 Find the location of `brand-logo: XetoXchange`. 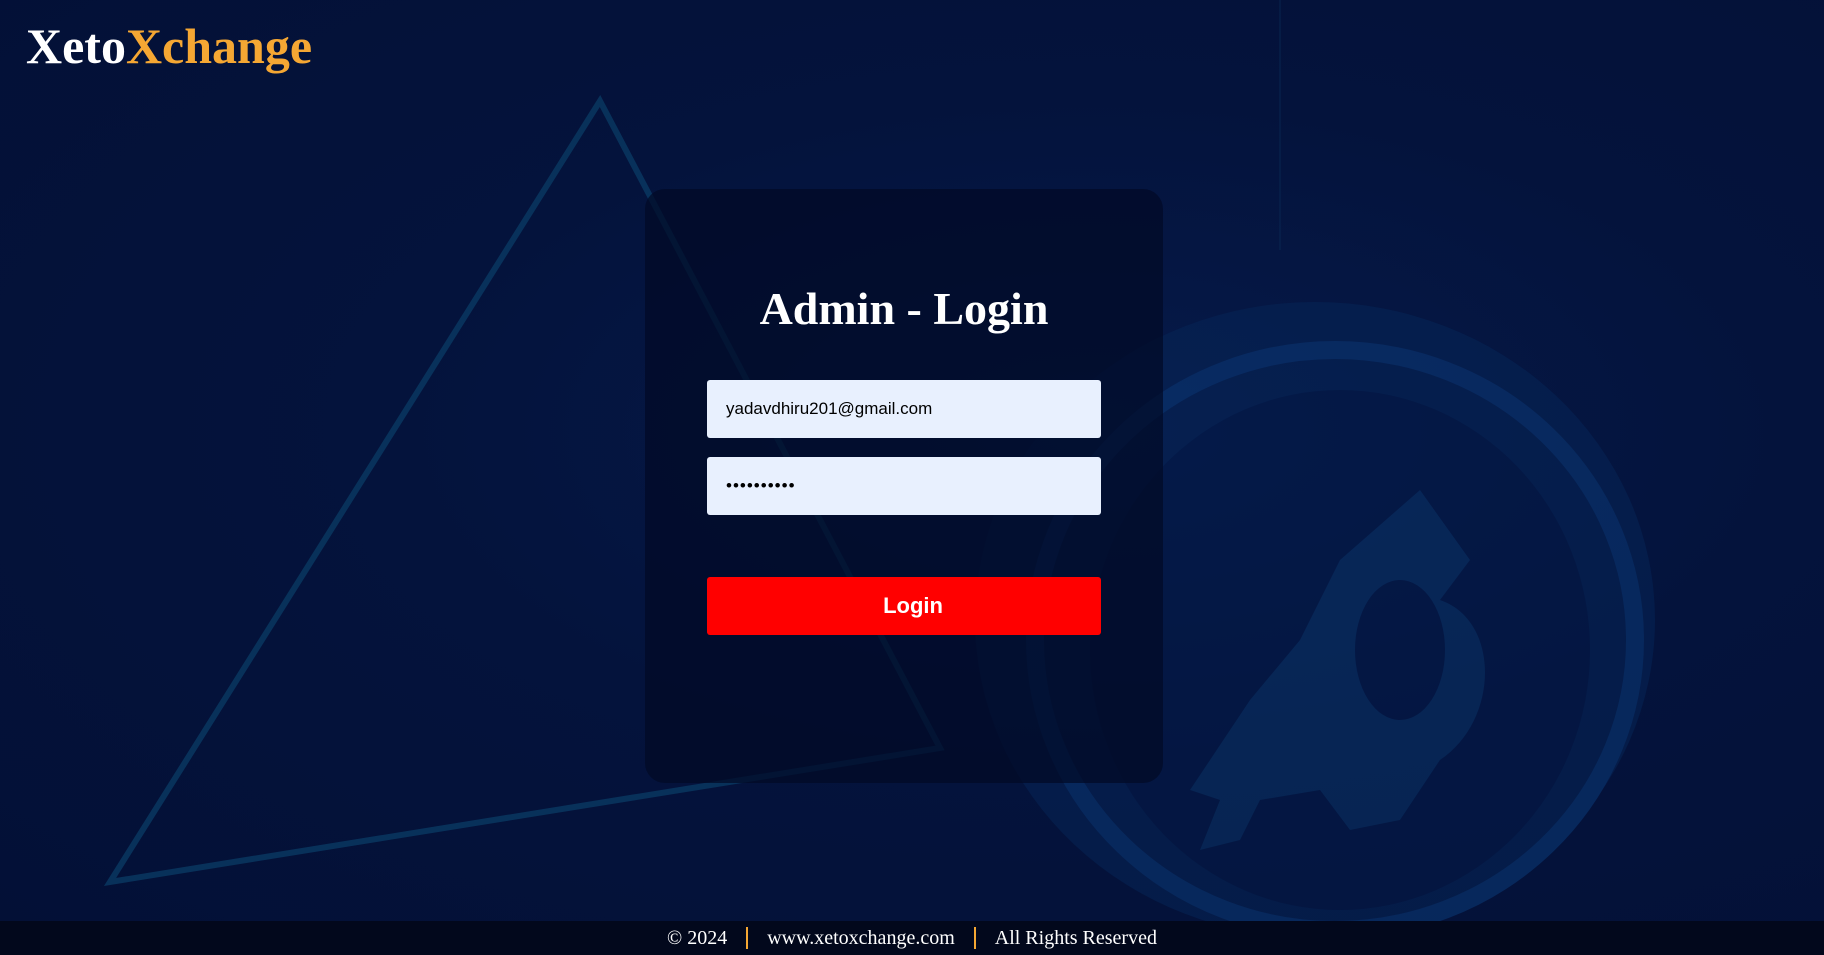

brand-logo: XetoXchange is located at coordinates (169, 46).